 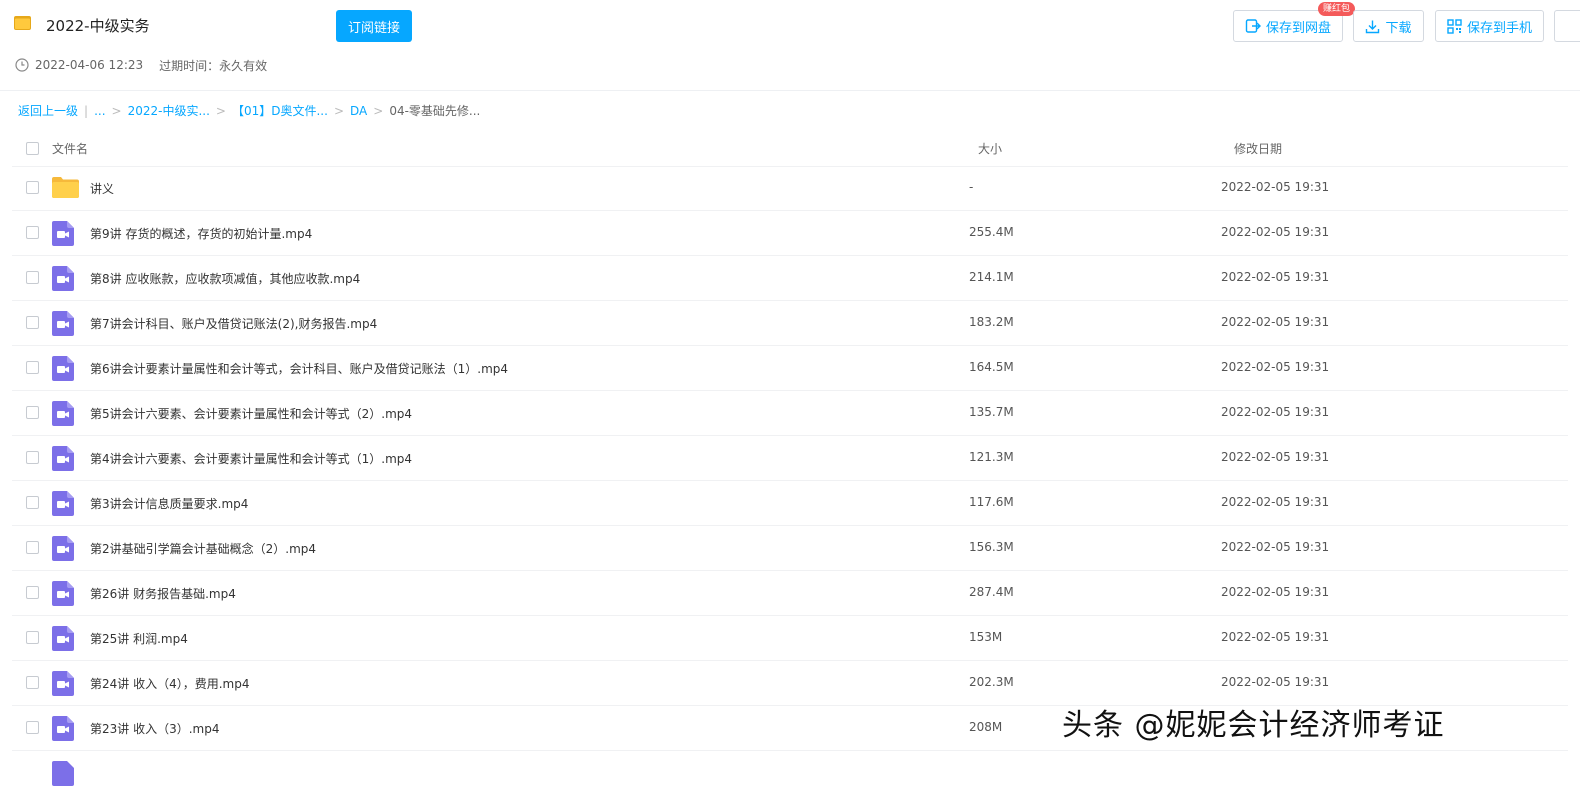 What do you see at coordinates (790, 768) in the screenshot?
I see `file-row-partial` at bounding box center [790, 768].